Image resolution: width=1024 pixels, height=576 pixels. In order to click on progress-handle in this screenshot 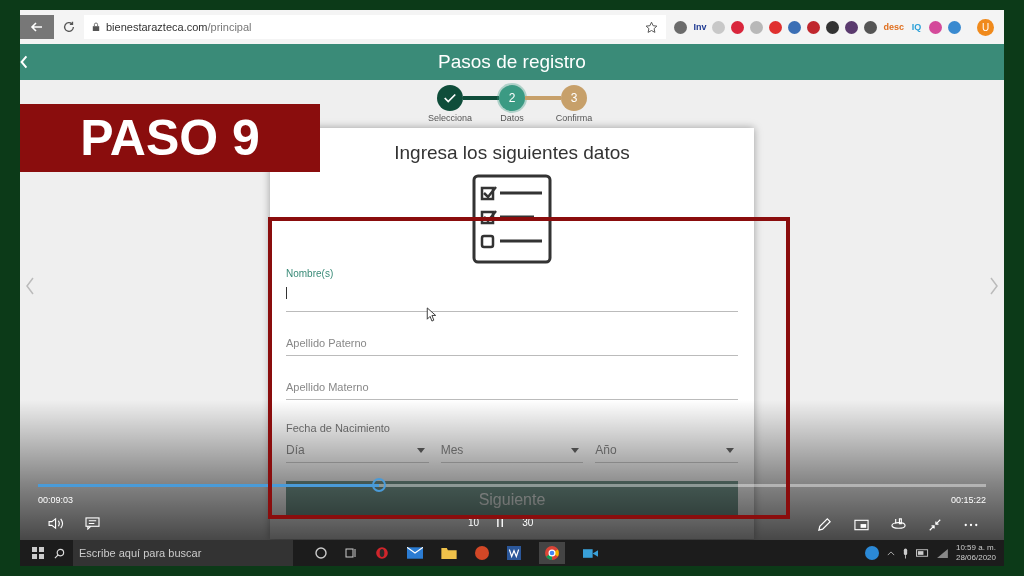, I will do `click(379, 485)`.